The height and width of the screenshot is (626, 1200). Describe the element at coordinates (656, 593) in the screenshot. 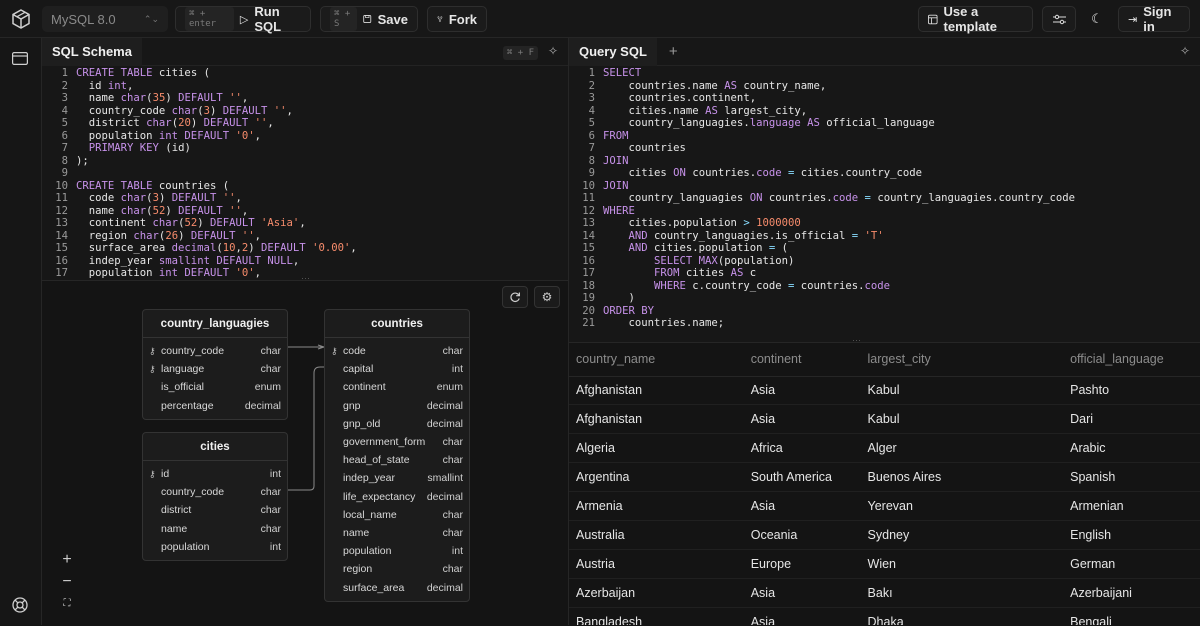

I see `table-cell: Azerbaijan` at that location.